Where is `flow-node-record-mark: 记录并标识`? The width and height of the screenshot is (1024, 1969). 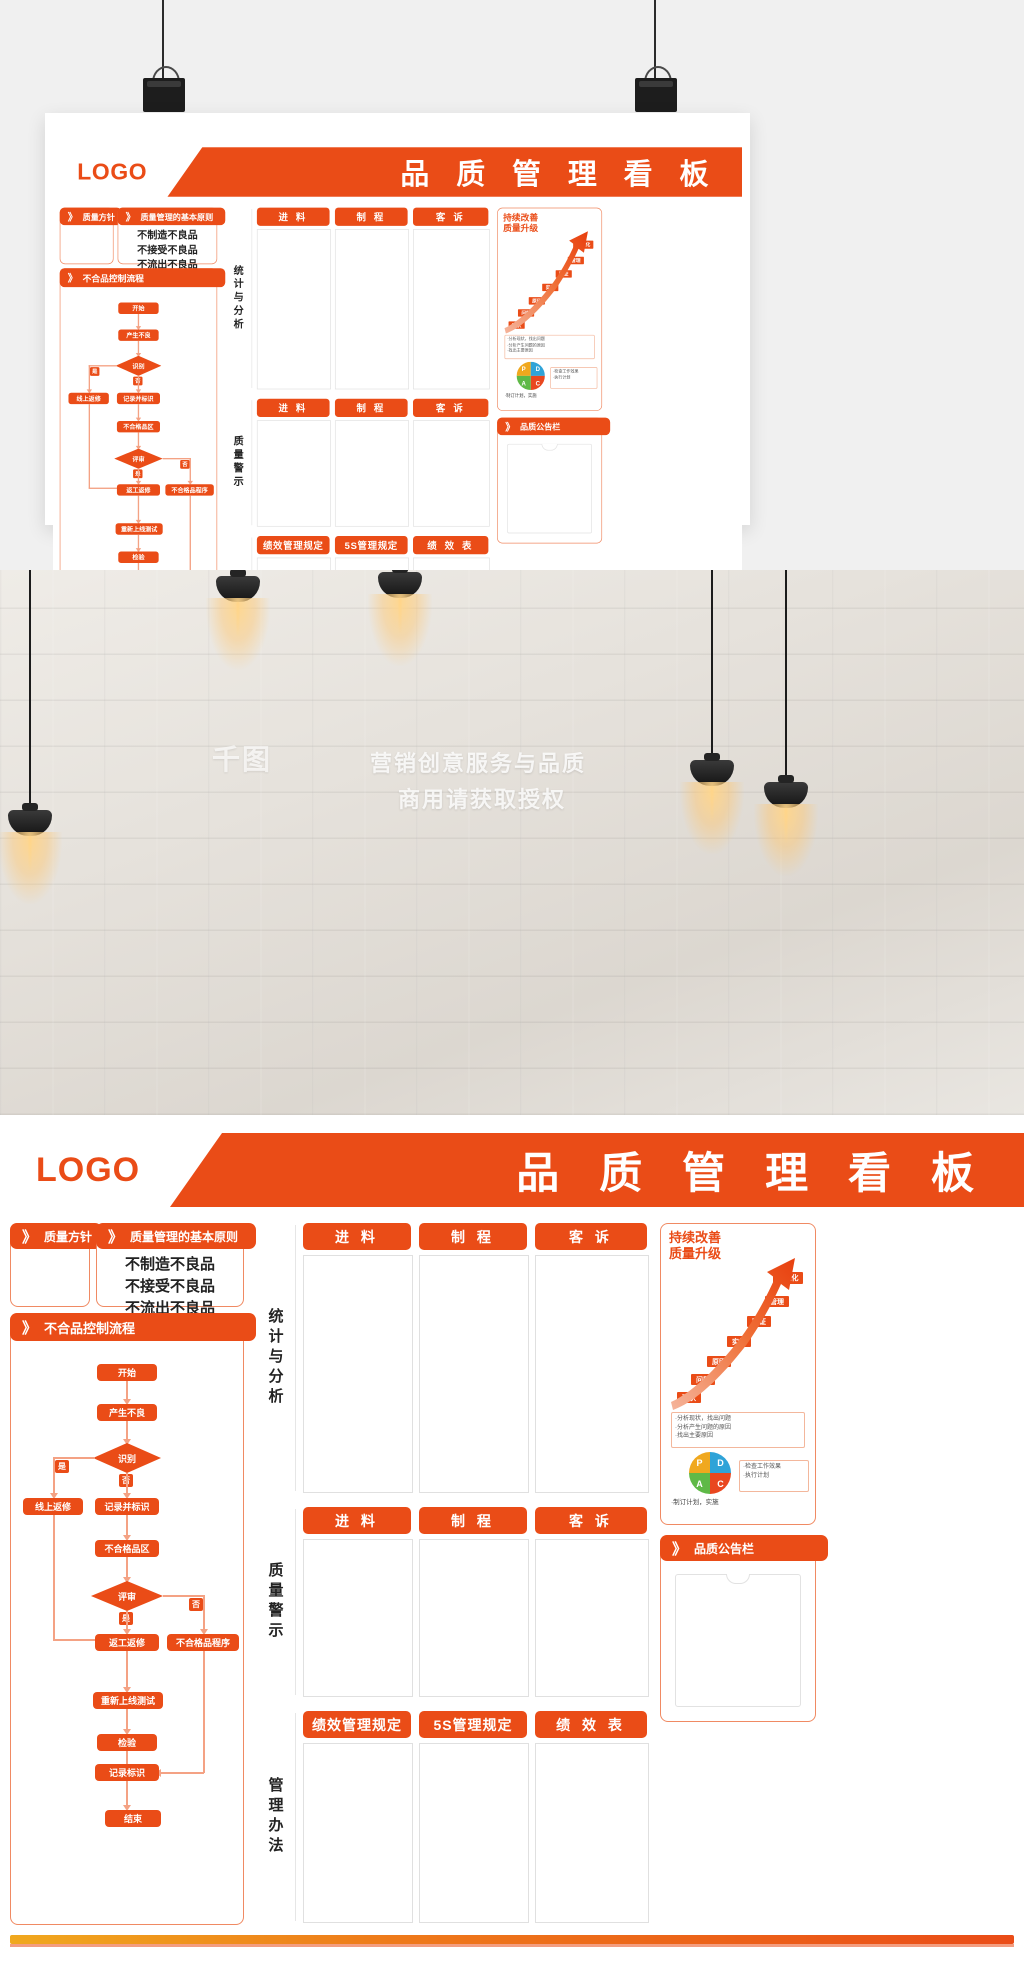
flow-node-record-mark: 记录并标识 is located at coordinates (138, 398).